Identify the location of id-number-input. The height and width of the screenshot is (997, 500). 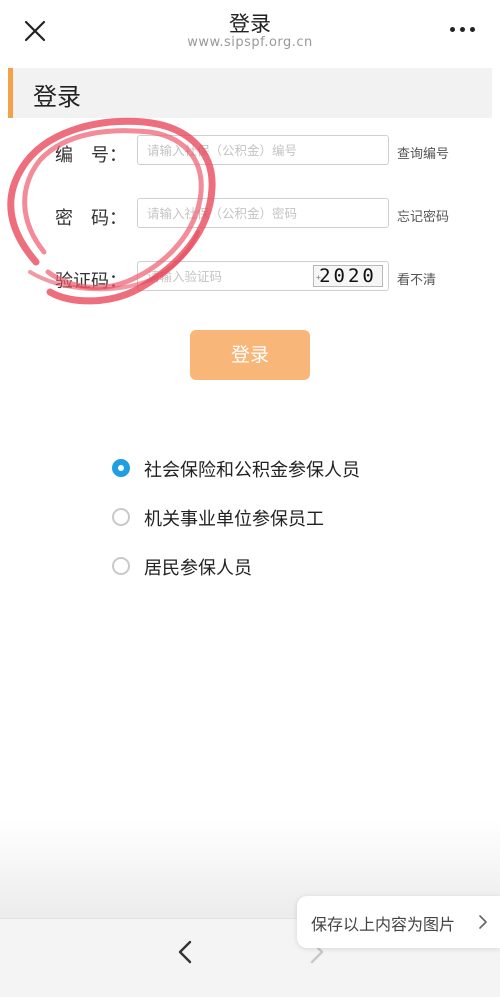
(263, 150).